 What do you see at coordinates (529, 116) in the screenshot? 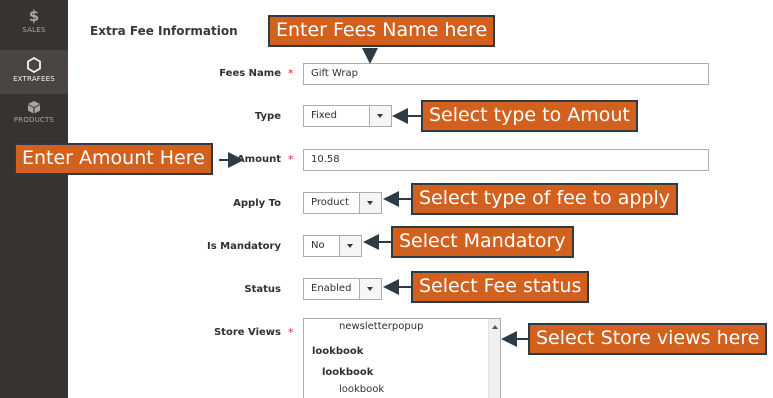
I see `callout-type: Select type to Amout` at bounding box center [529, 116].